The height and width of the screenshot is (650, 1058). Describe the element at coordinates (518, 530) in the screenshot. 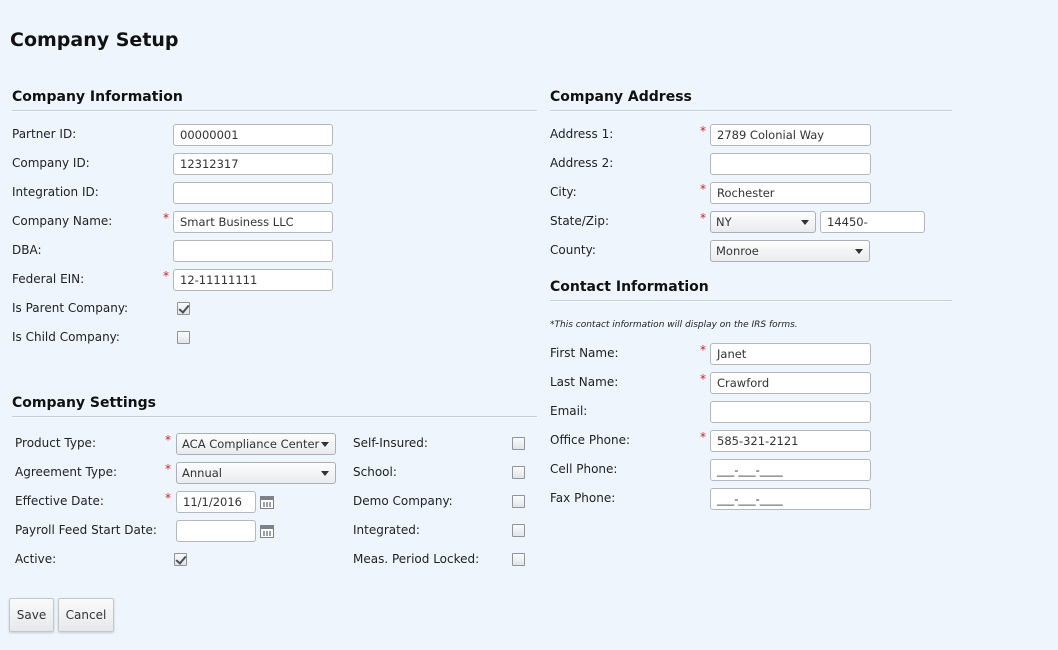

I see `integrated-checkbox` at that location.